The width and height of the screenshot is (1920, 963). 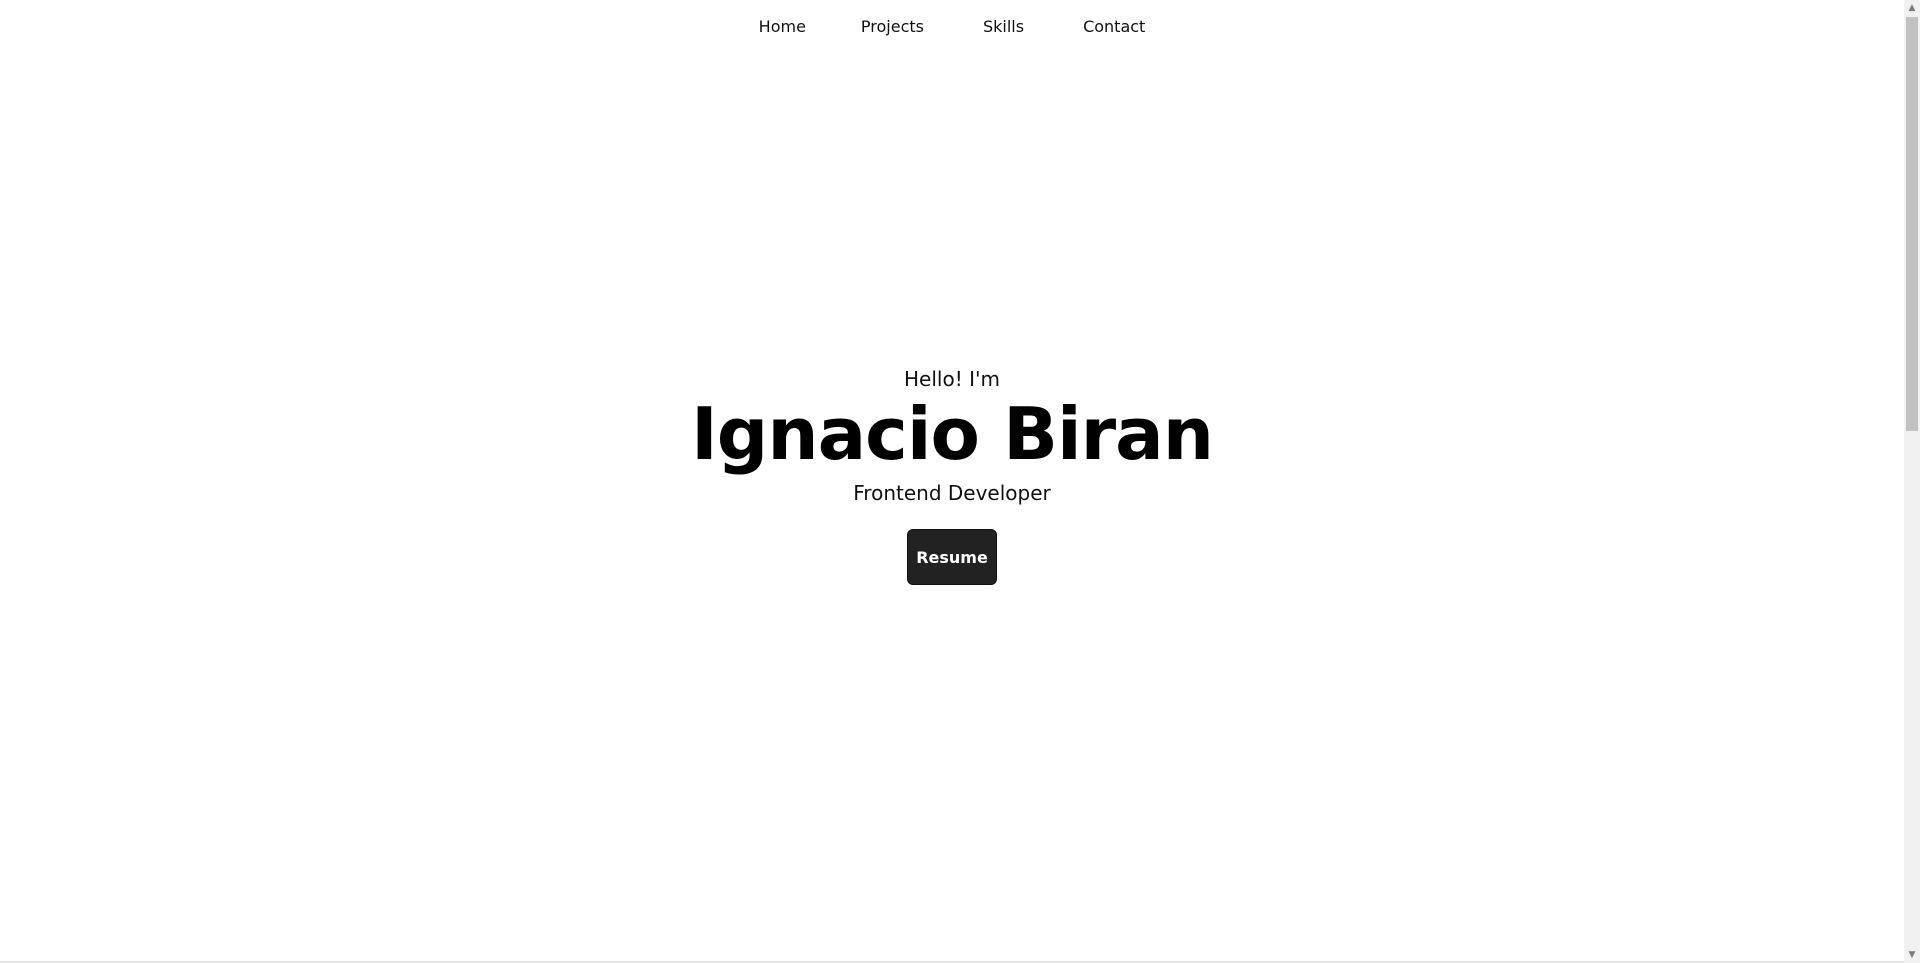 I want to click on nav-link-contact: Contact, so click(x=1114, y=27).